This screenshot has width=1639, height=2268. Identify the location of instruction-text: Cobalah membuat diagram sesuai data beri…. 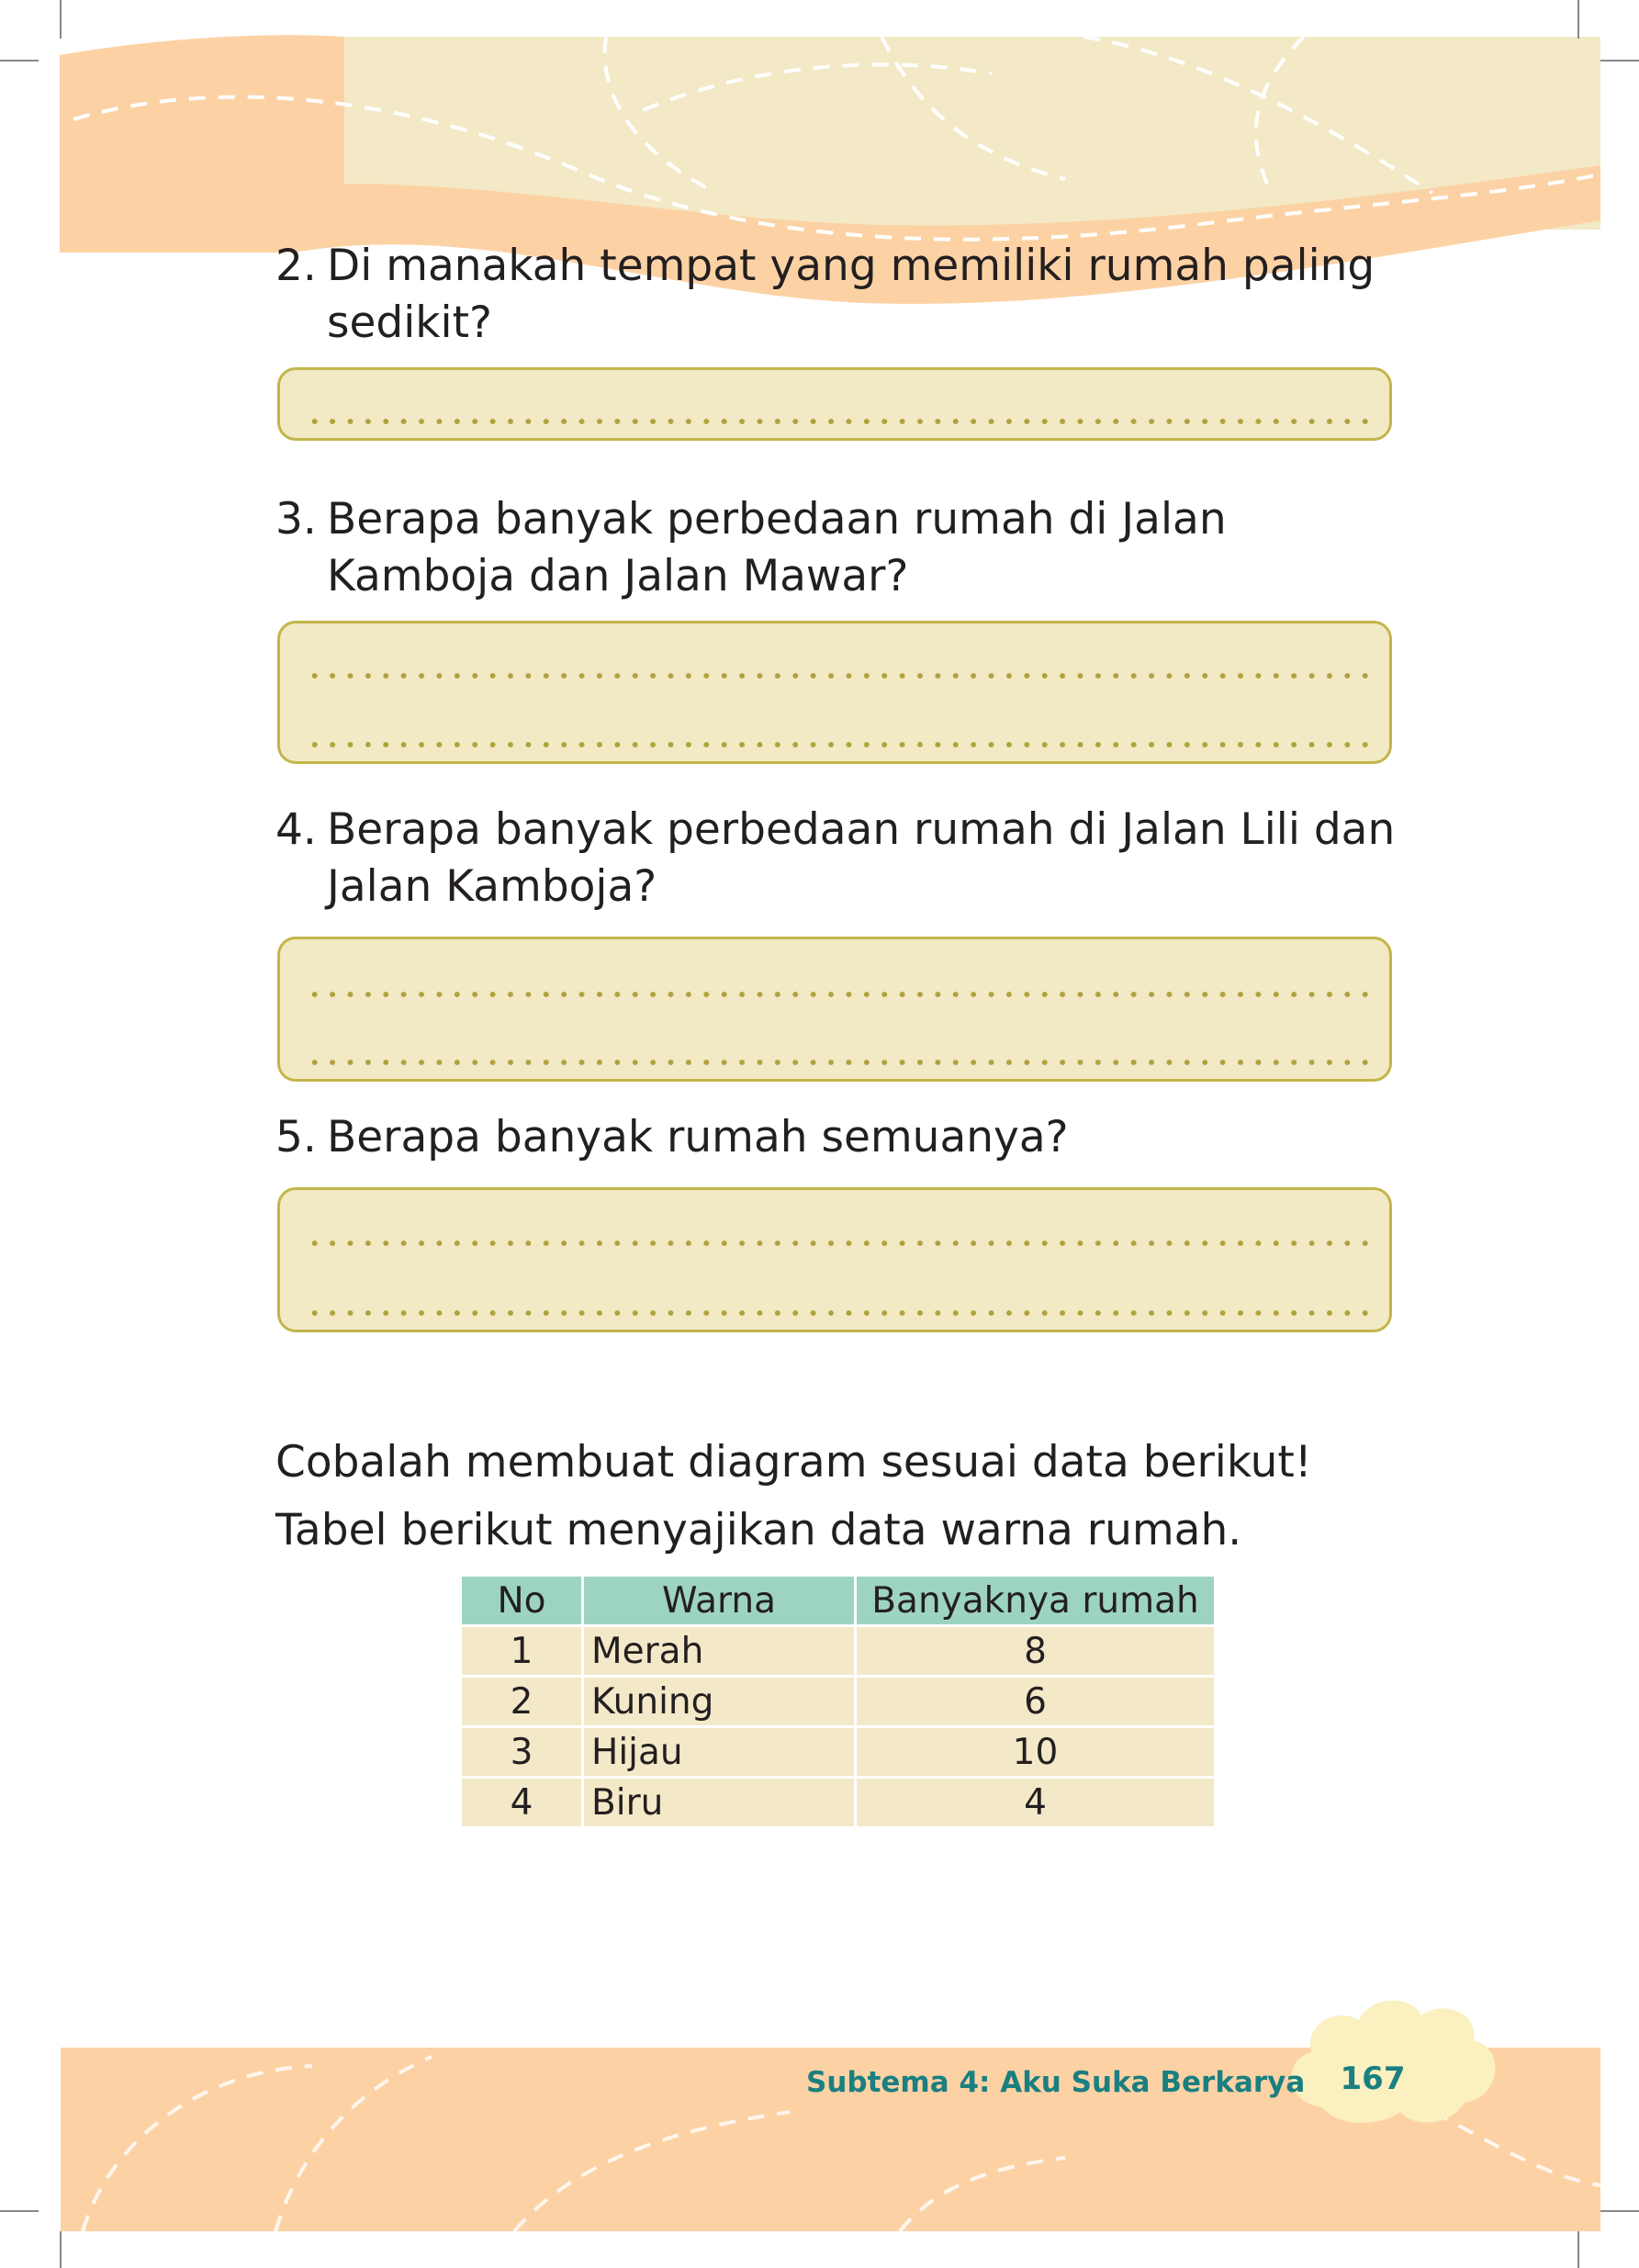
(793, 1463).